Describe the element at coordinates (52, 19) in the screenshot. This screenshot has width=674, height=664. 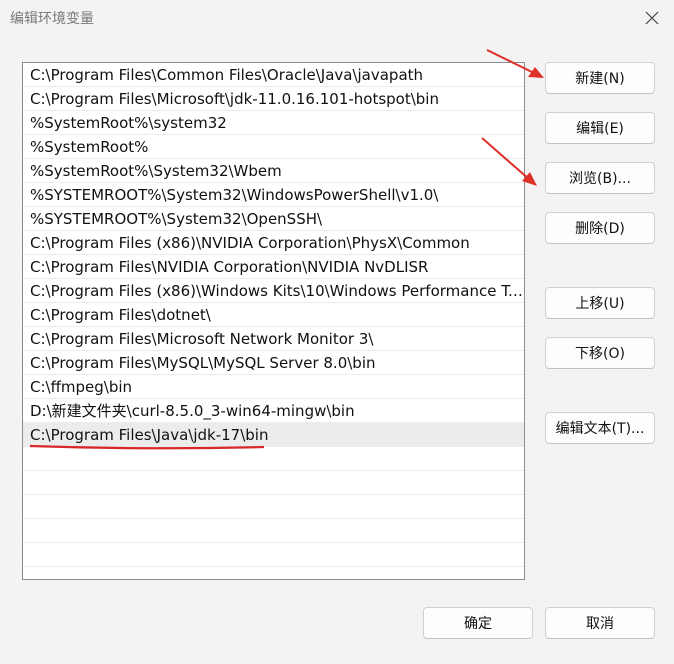
I see `dialog-title: 编辑环境变量` at that location.